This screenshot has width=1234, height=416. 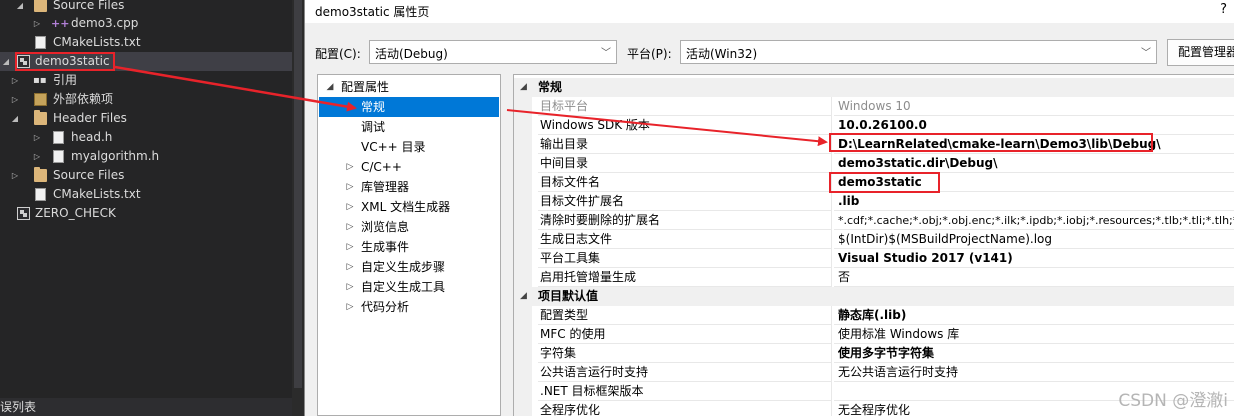 What do you see at coordinates (373, 107) in the screenshot?
I see `tree-item-label: 常规` at bounding box center [373, 107].